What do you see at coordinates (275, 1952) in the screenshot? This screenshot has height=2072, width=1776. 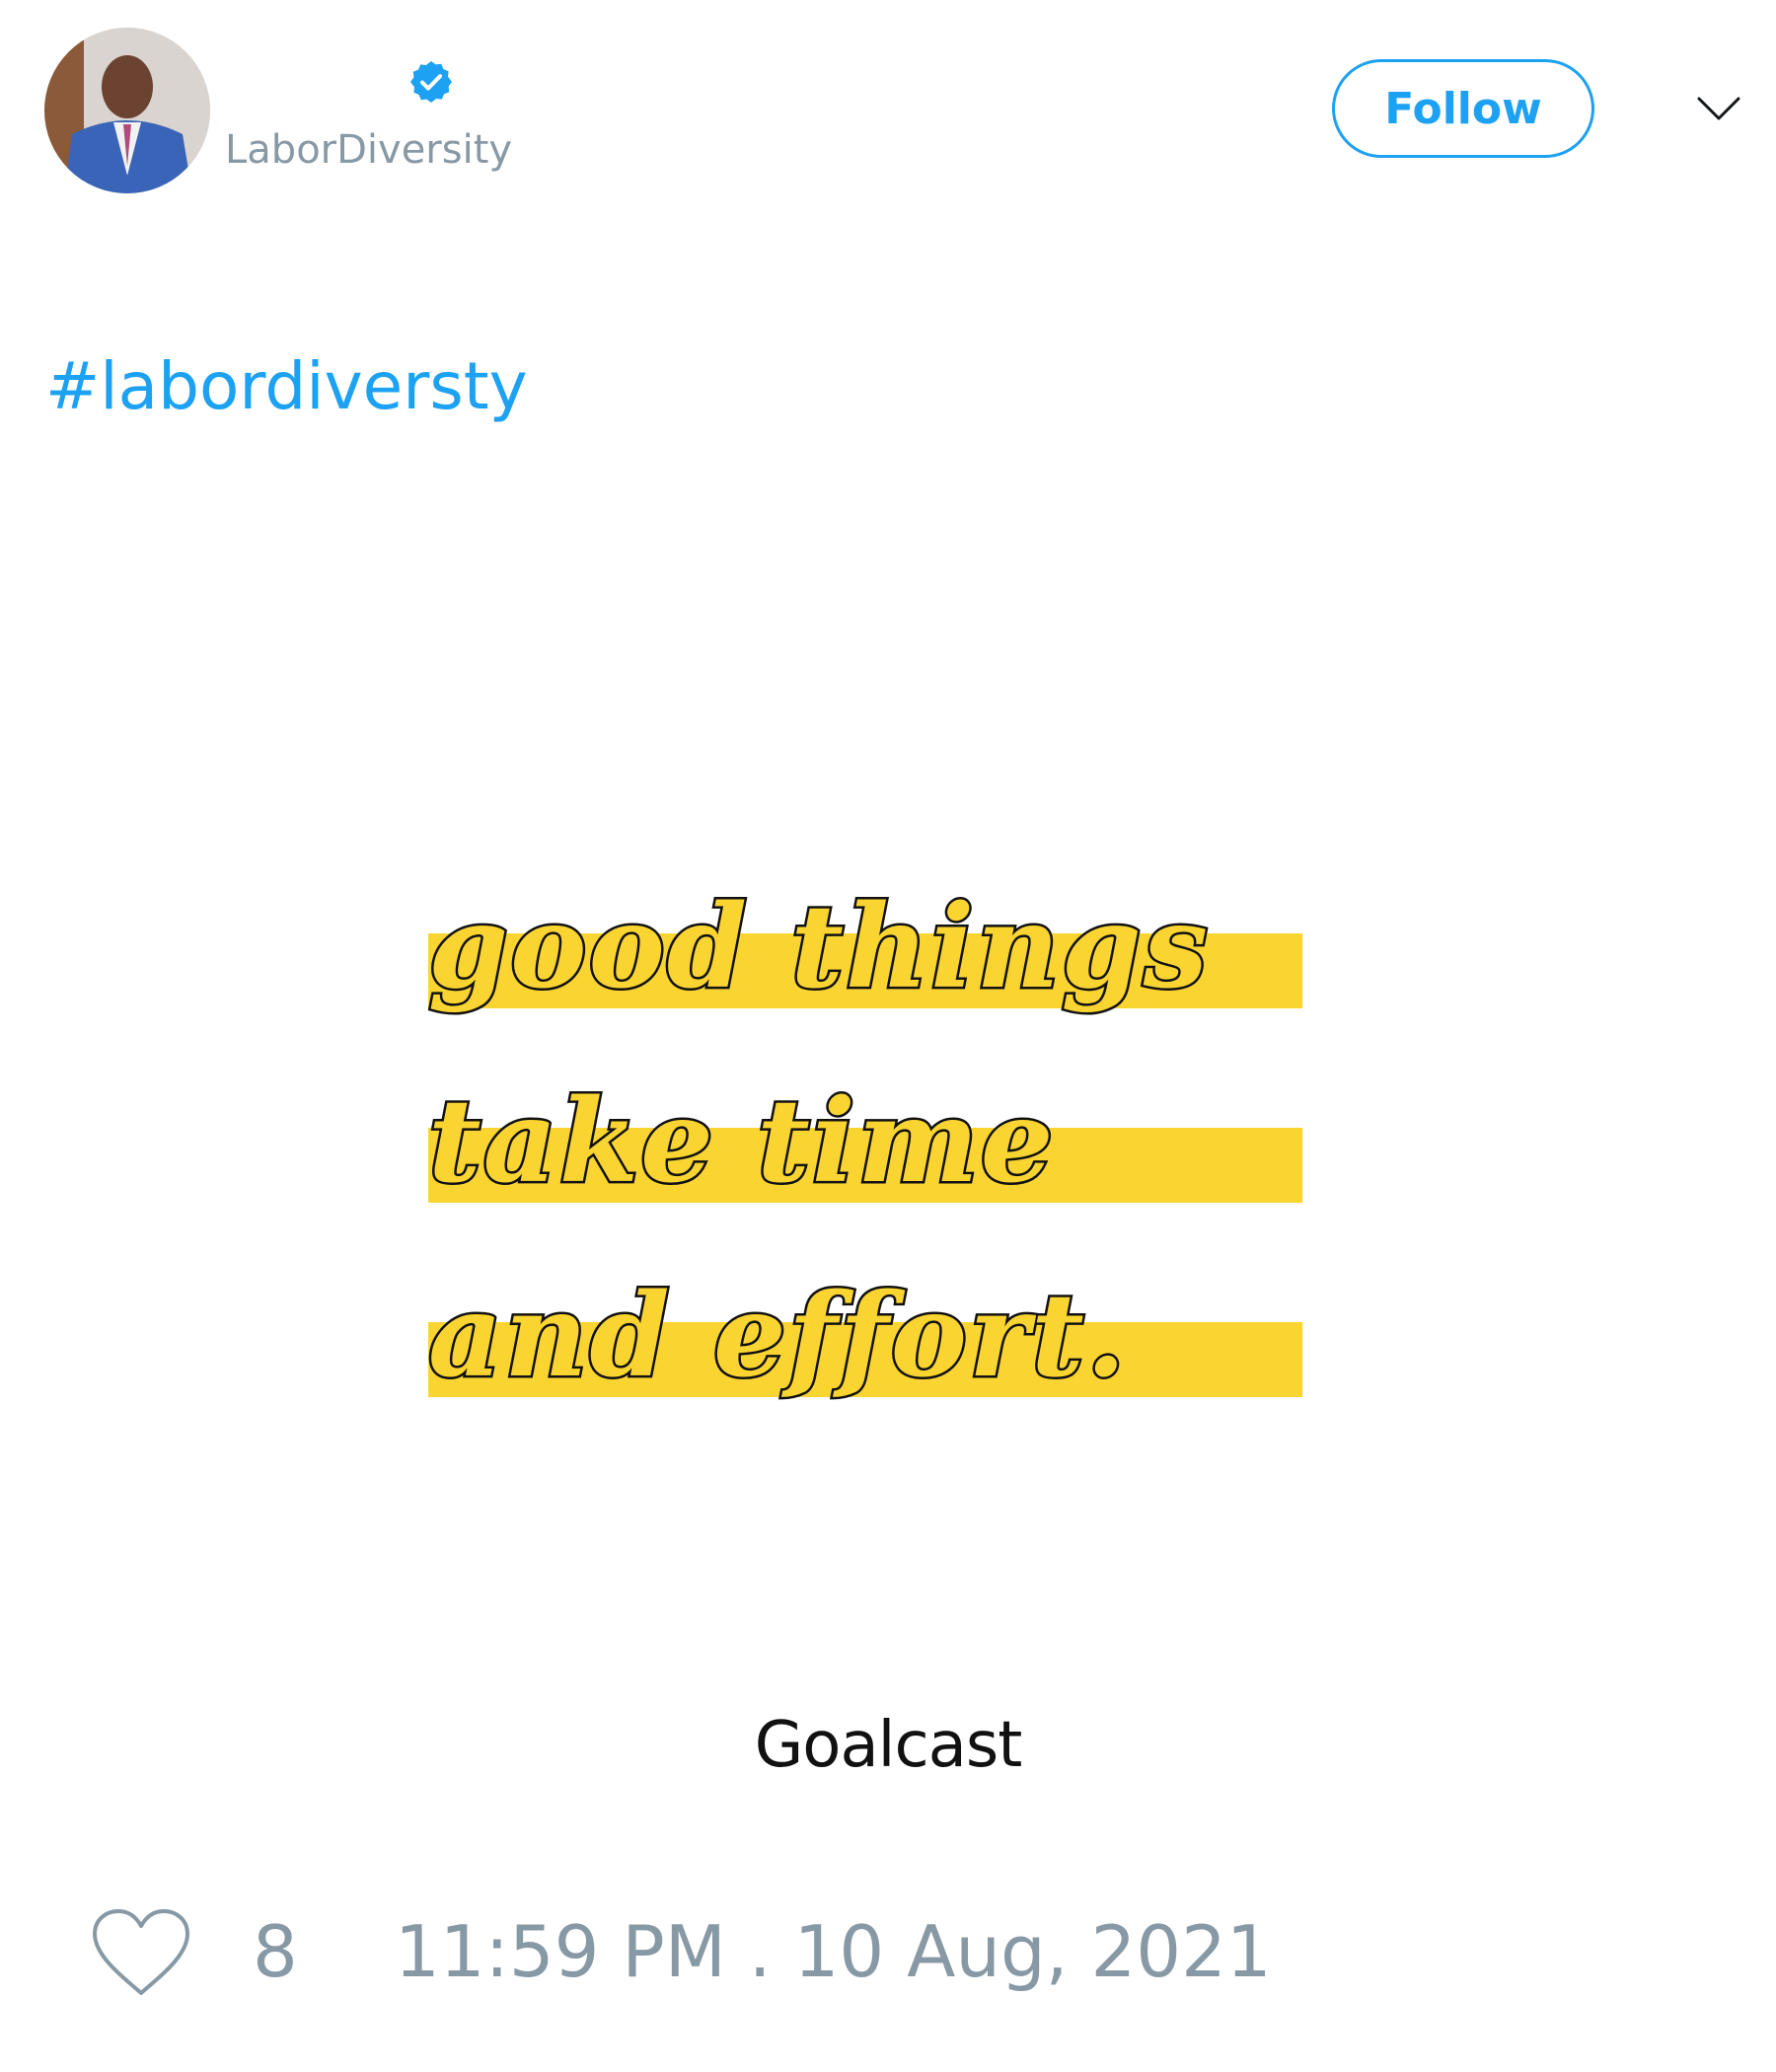 I see `like-count: 8` at bounding box center [275, 1952].